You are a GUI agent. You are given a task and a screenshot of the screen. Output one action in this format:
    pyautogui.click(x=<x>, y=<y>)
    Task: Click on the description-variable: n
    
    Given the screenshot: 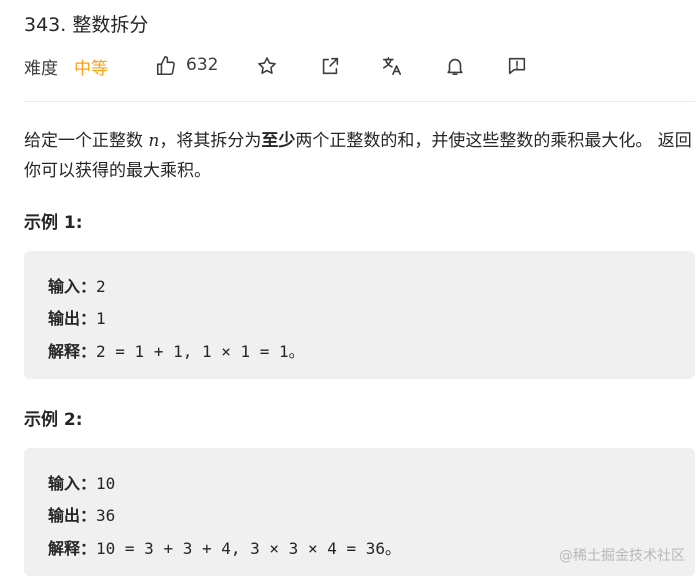 What is the action you would take?
    pyautogui.click(x=154, y=141)
    